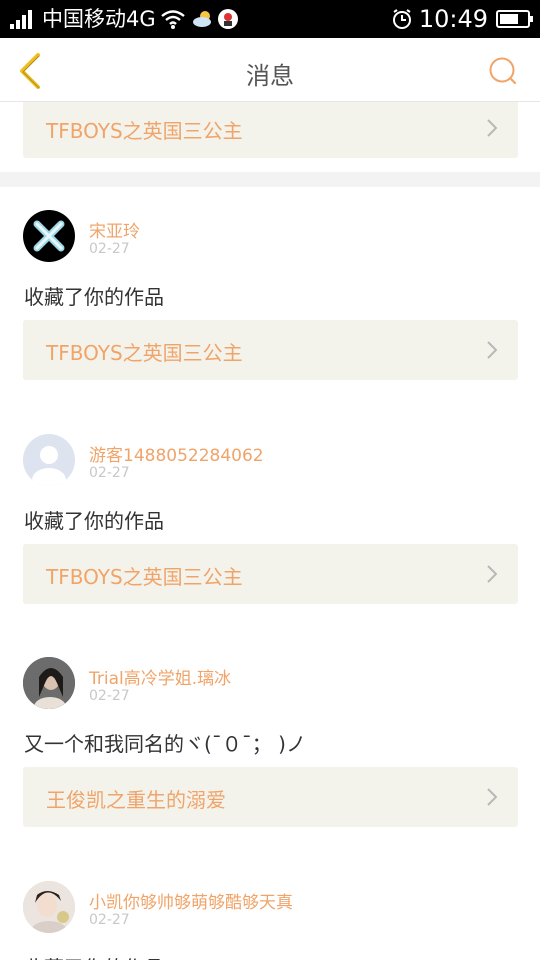  I want to click on user-name: 宋亚玲, so click(114, 229).